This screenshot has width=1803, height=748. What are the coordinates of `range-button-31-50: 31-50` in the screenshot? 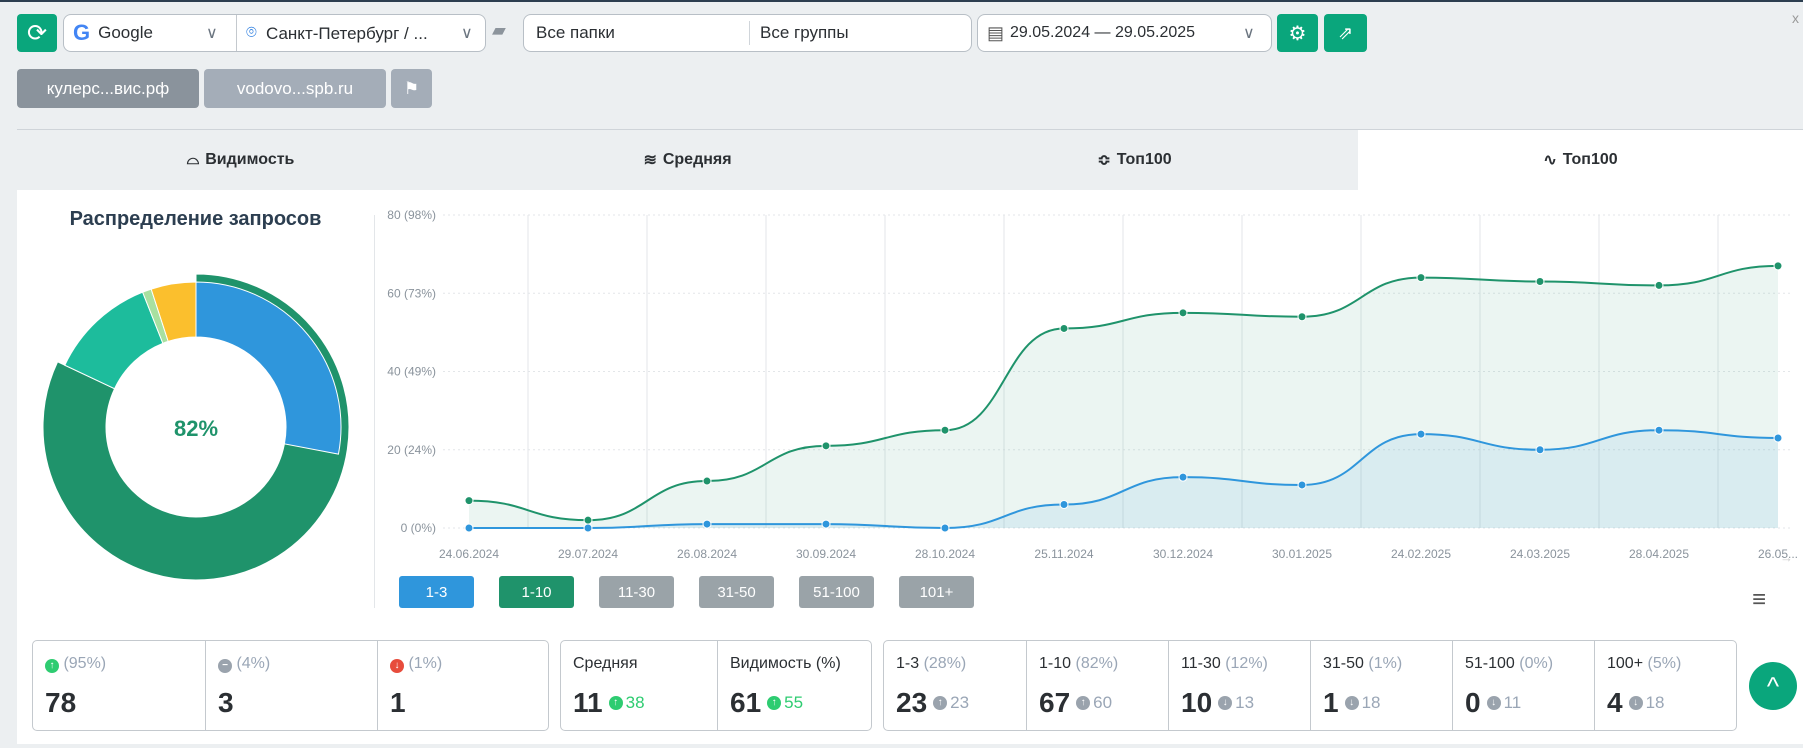 It's located at (736, 592).